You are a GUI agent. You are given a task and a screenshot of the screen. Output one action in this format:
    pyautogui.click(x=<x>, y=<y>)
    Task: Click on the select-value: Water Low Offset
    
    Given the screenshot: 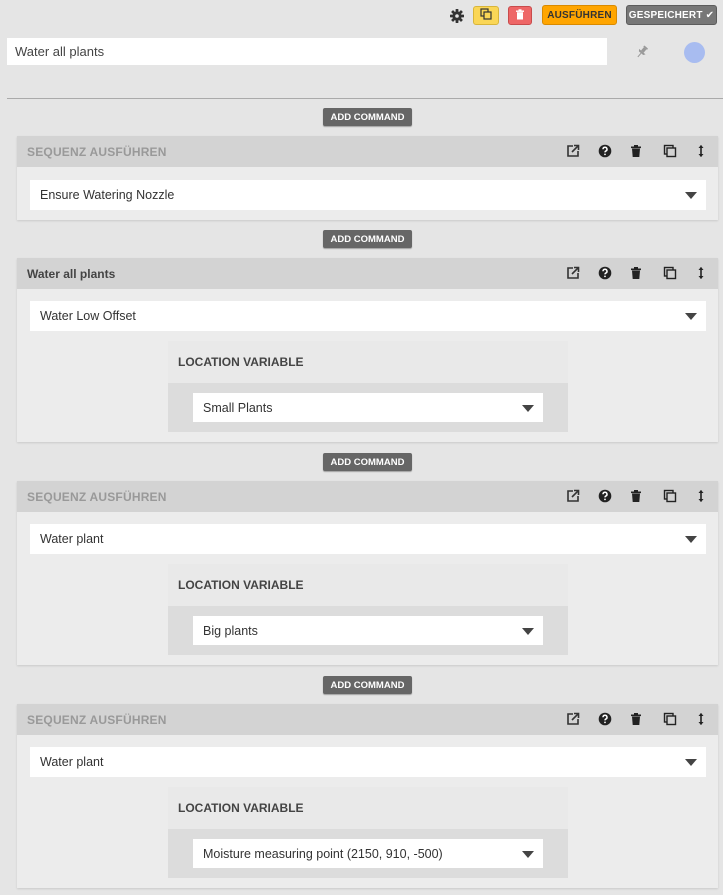 What is the action you would take?
    pyautogui.click(x=88, y=316)
    